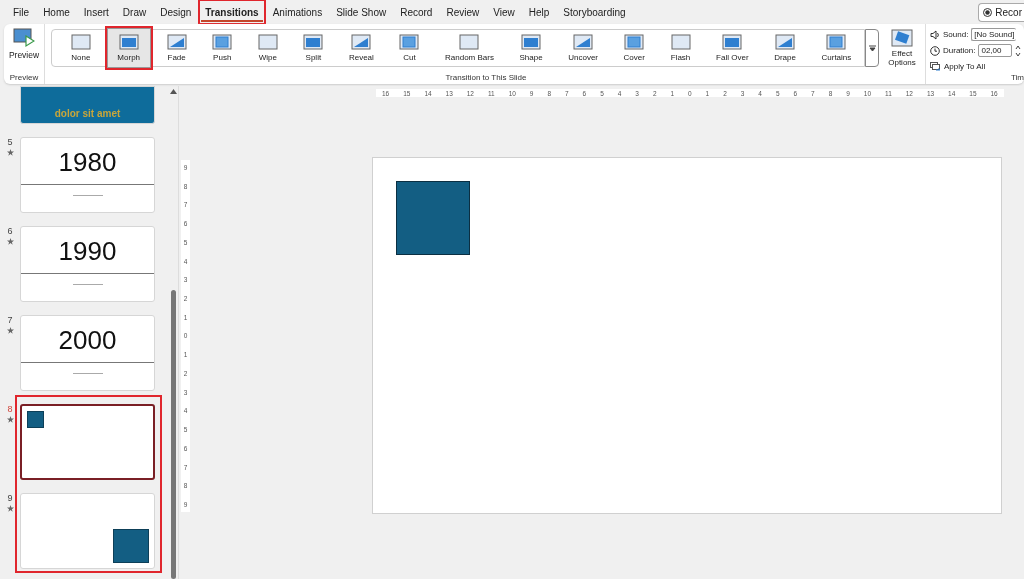 This screenshot has width=1024, height=579. What do you see at coordinates (87, 442) in the screenshot?
I see `slide-thumbnail` at bounding box center [87, 442].